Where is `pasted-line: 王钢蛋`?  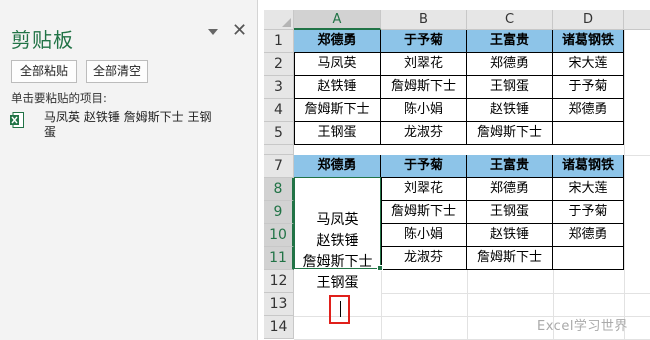
pasted-line: 王钢蛋 is located at coordinates (337, 283).